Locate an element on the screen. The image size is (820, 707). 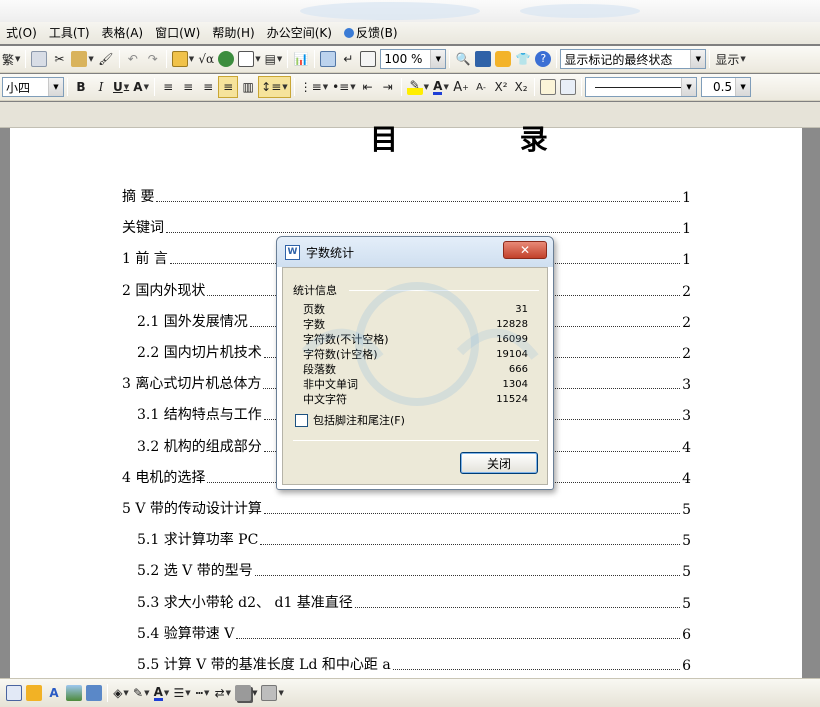
toc-entry-text: 5.5 计算 V 带的基准长度 Ld 和中心距 a is located at coordinates (264, 665).